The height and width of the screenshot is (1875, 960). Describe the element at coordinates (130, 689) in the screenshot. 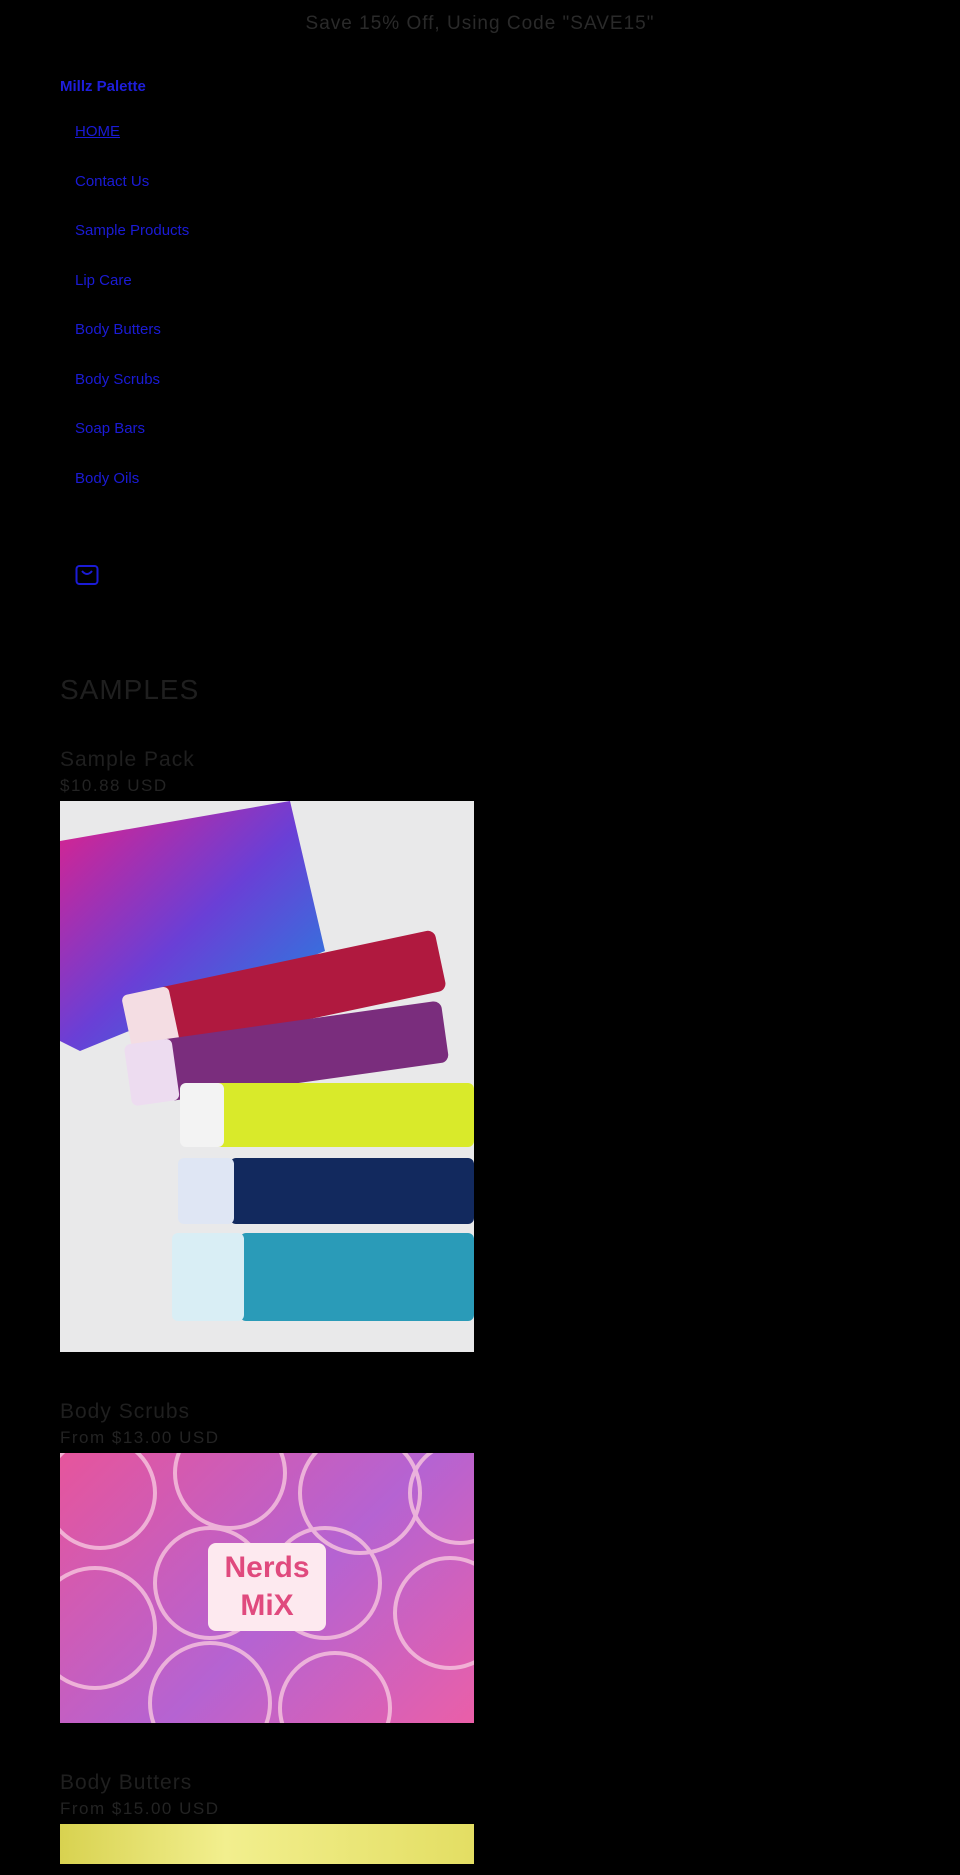

I see `collection-title: SAMPLES` at that location.